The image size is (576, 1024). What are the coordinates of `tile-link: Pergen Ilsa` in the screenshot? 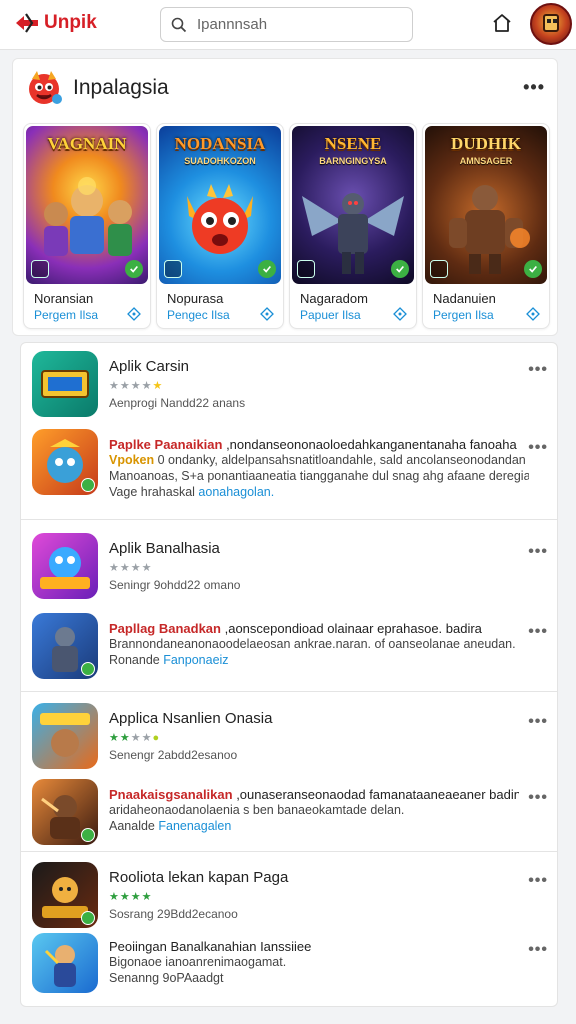 It's located at (463, 315).